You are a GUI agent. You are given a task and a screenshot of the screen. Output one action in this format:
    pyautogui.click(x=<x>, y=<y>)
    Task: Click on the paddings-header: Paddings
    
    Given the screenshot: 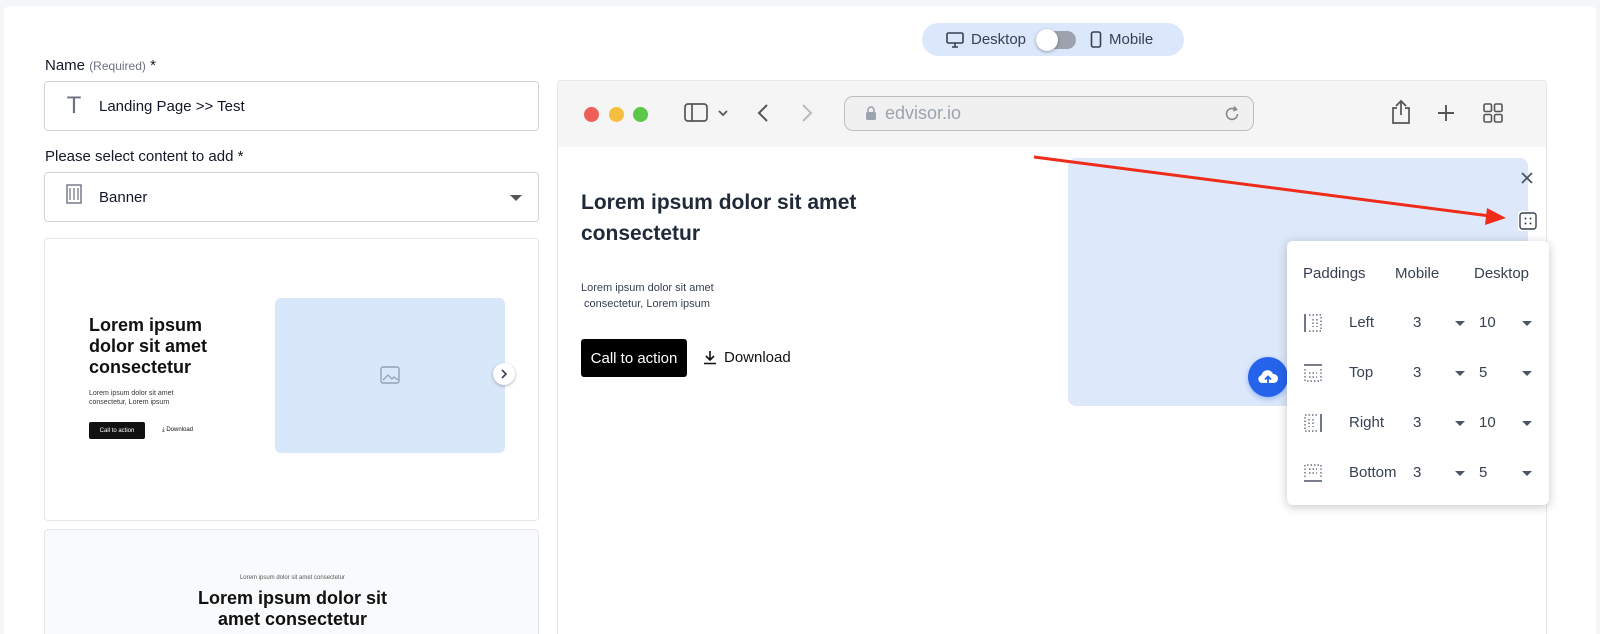 What is the action you would take?
    pyautogui.click(x=1334, y=273)
    